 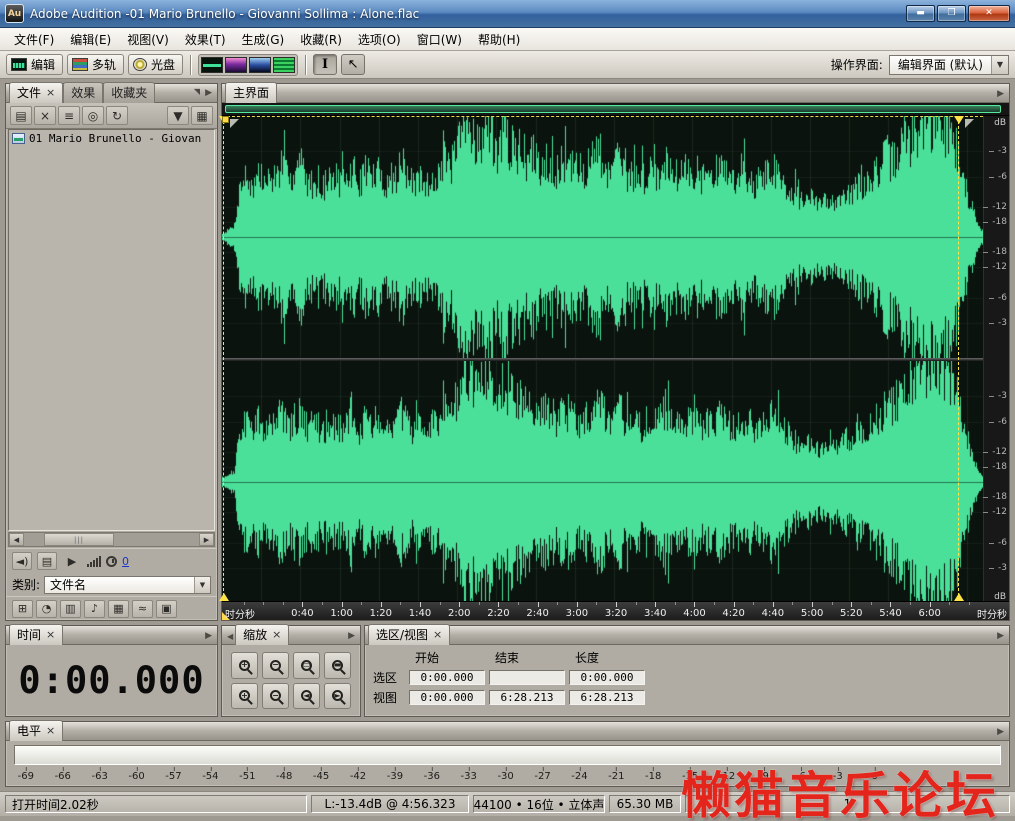 What do you see at coordinates (16, 539) in the screenshot?
I see `scroll-left-icon: ◀` at bounding box center [16, 539].